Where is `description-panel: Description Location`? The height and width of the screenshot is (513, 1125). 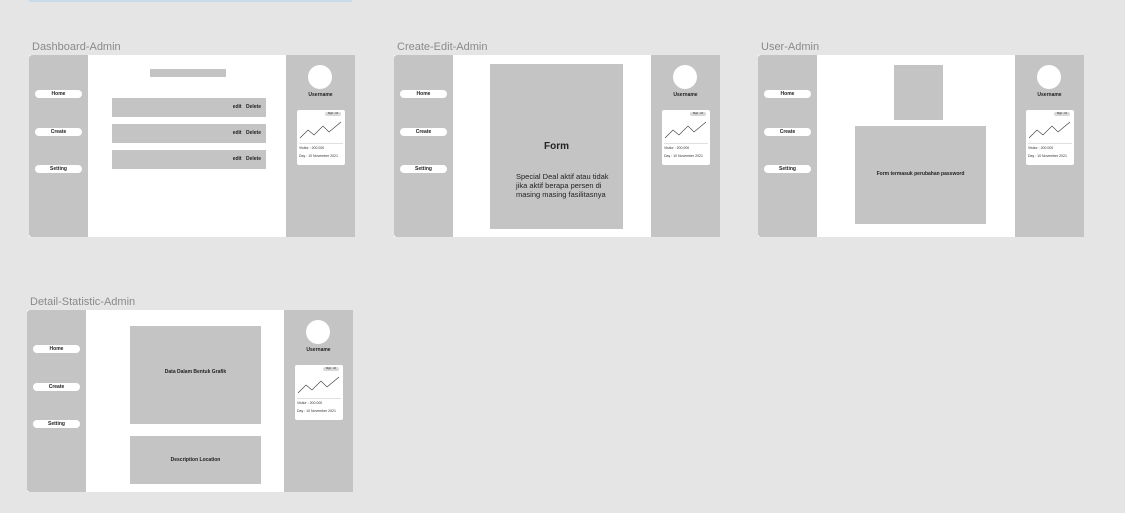 description-panel: Description Location is located at coordinates (195, 460).